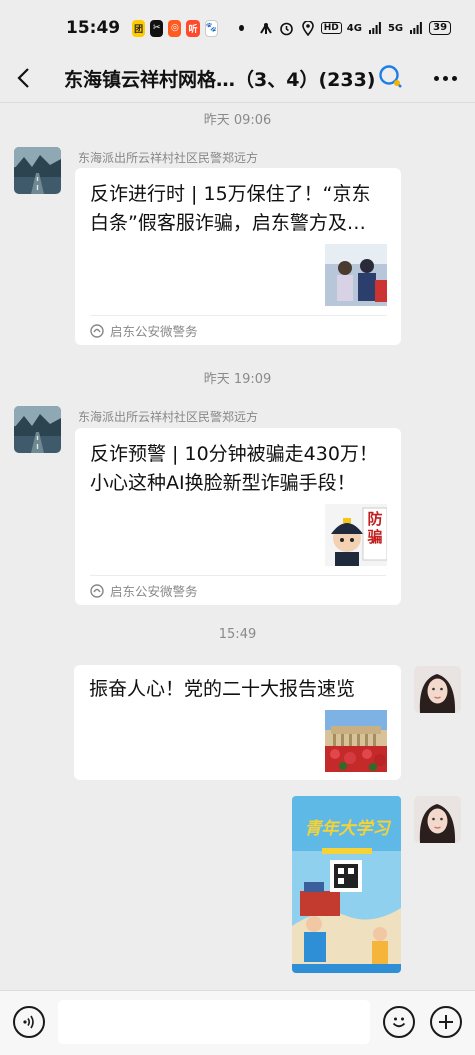 The width and height of the screenshot is (475, 1055). I want to click on hotspot-icon, so click(266, 28).